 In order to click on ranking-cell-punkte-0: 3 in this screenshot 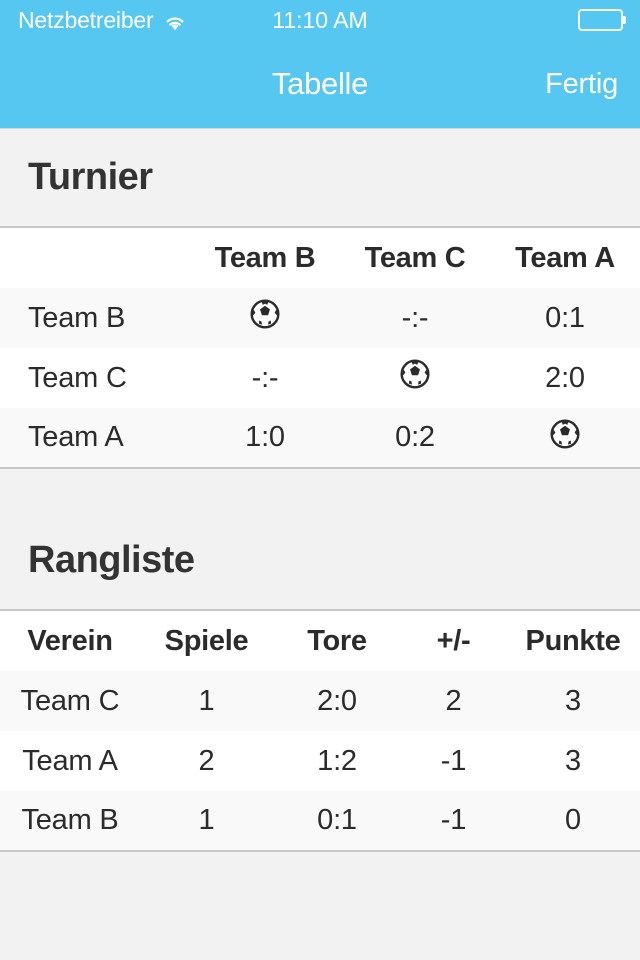, I will do `click(573, 700)`.